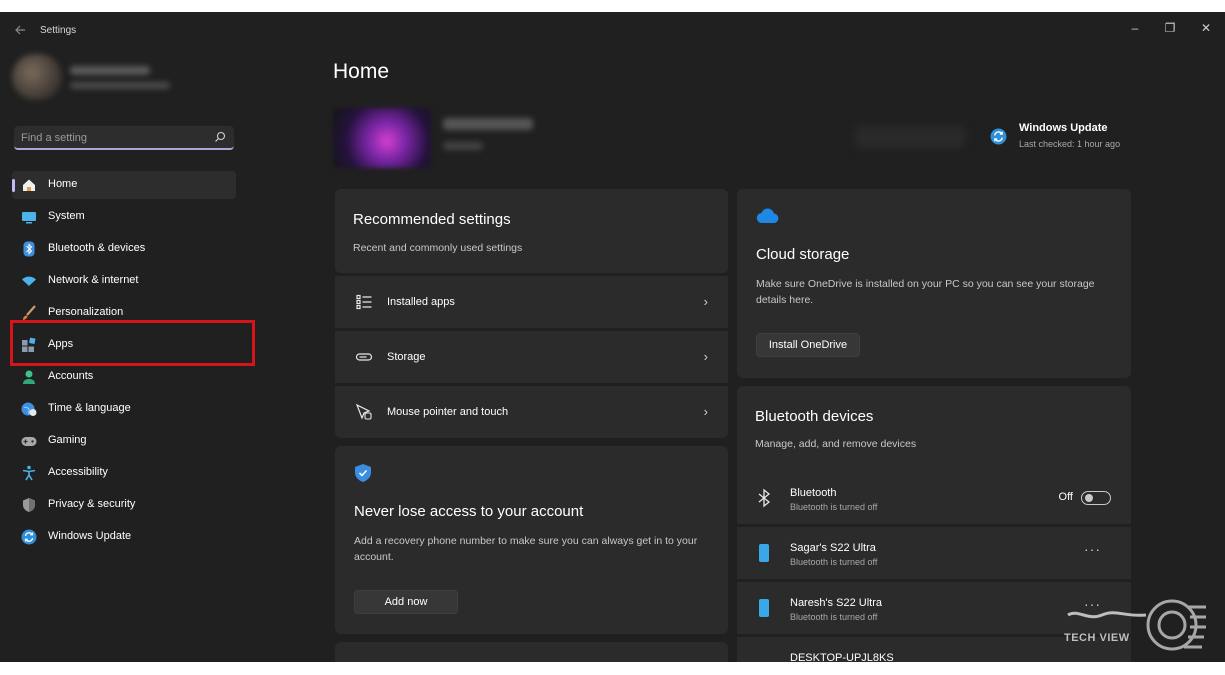 Image resolution: width=1225 pixels, height=675 pixels. Describe the element at coordinates (842, 657) in the screenshot. I see `device-name: DESKTOP-UPJL8KS` at that location.